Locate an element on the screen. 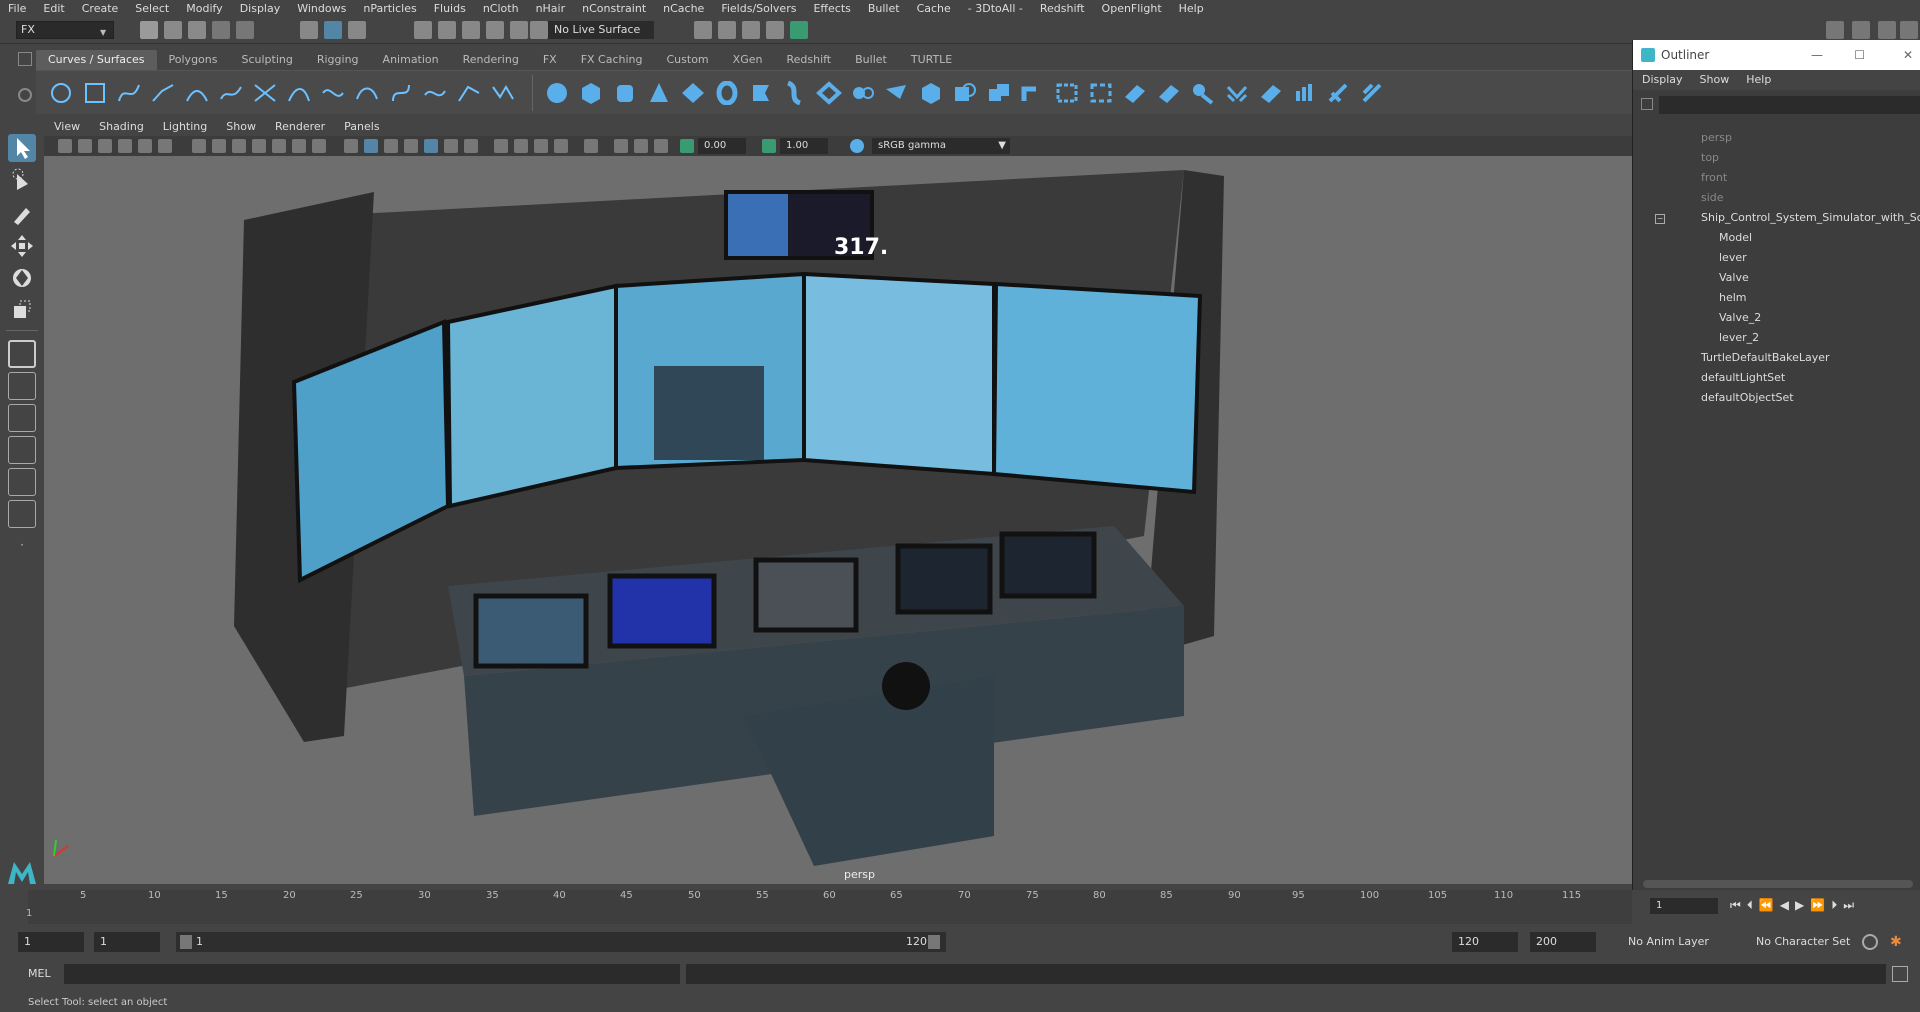 This screenshot has height=1012, width=1920. resolution-gate-icon is located at coordinates (239, 146).